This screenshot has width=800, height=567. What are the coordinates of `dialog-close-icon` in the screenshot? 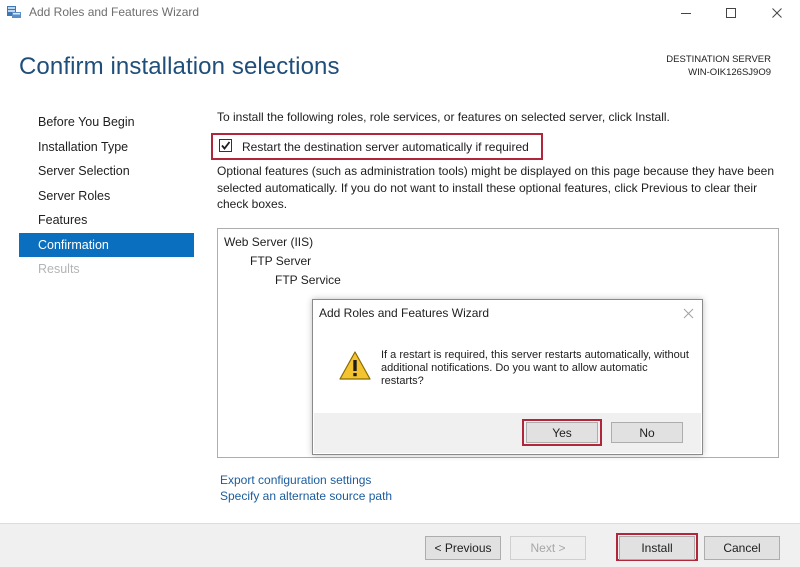 It's located at (688, 313).